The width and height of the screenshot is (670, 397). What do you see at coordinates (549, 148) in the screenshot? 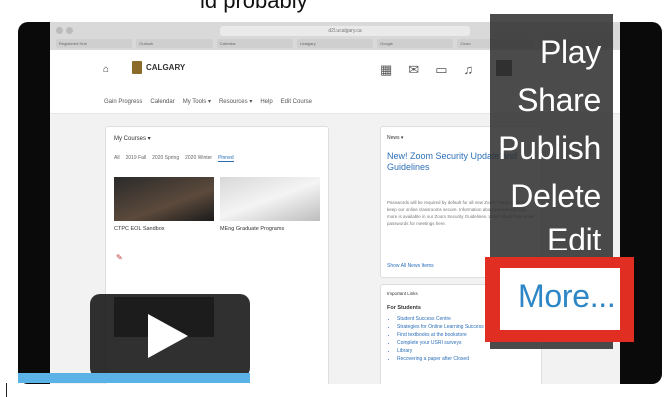
I see `menu-item-publish: Publish` at bounding box center [549, 148].